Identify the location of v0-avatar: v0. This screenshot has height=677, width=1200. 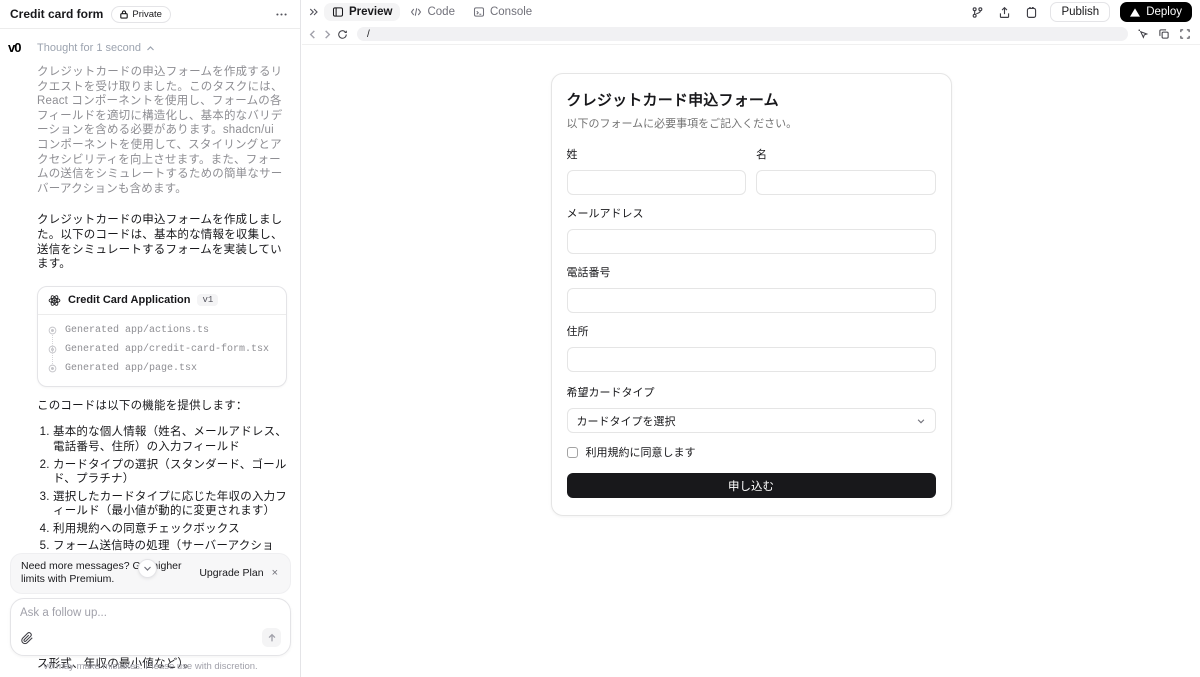
(14, 47).